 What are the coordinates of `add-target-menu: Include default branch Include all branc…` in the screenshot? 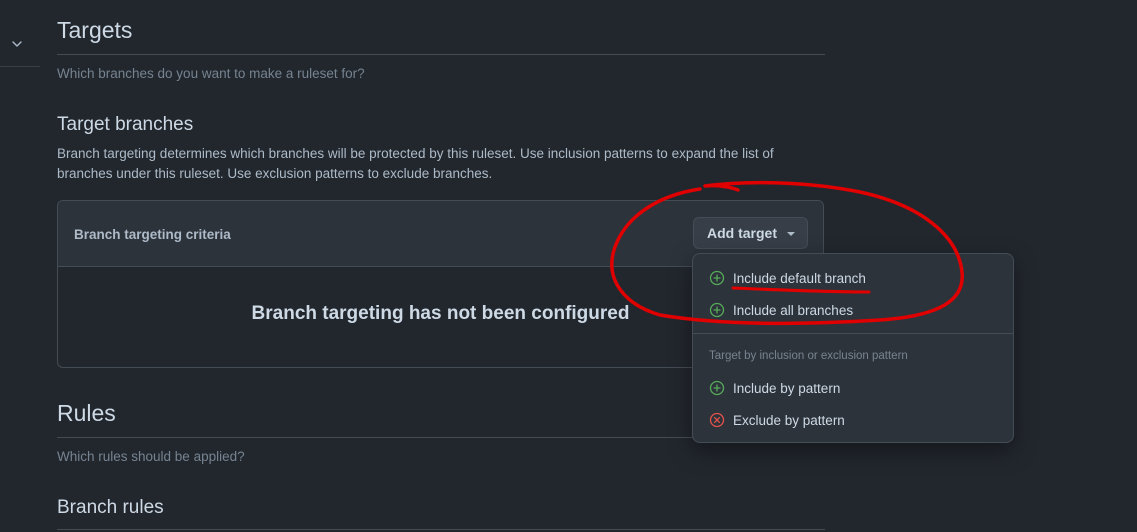 It's located at (853, 348).